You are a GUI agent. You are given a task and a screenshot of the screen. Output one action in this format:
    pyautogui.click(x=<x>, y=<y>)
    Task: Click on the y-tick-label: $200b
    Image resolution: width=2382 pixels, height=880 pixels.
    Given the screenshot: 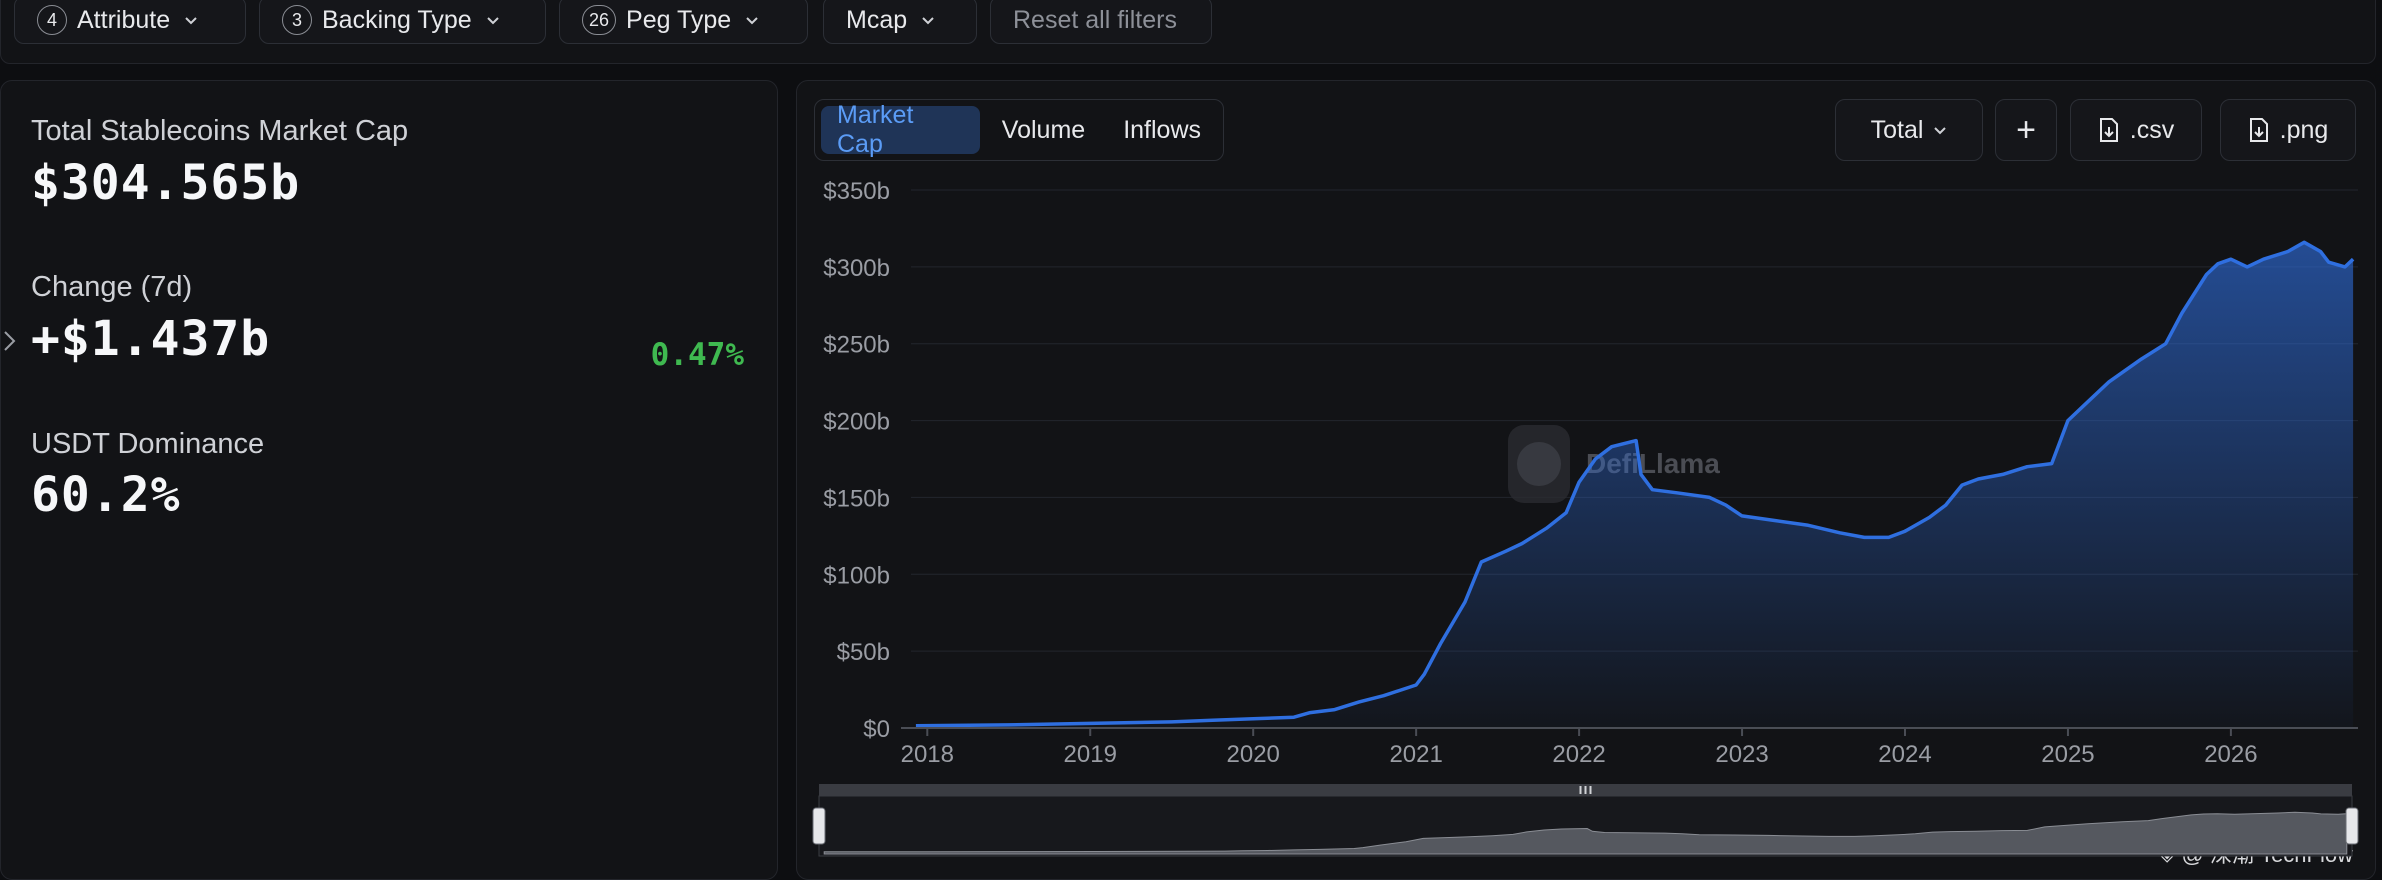 What is the action you would take?
    pyautogui.click(x=856, y=422)
    